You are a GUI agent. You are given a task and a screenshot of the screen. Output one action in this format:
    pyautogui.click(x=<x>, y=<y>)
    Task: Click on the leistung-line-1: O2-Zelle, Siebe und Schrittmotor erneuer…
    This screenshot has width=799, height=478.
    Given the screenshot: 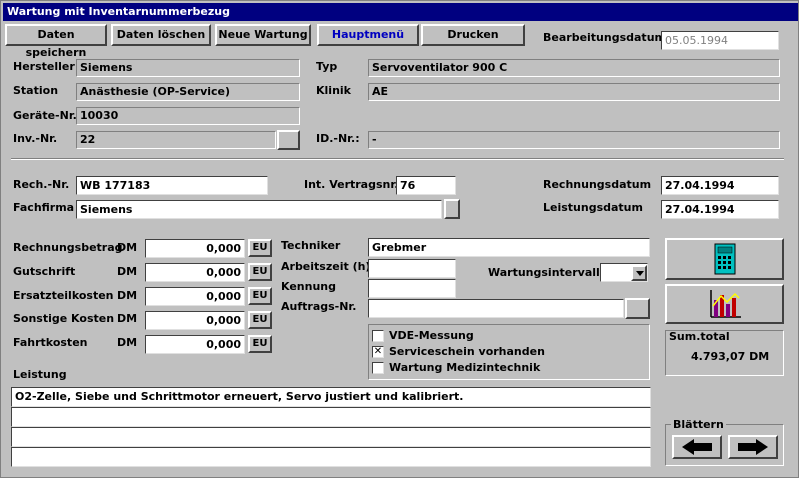 What is the action you would take?
    pyautogui.click(x=331, y=397)
    